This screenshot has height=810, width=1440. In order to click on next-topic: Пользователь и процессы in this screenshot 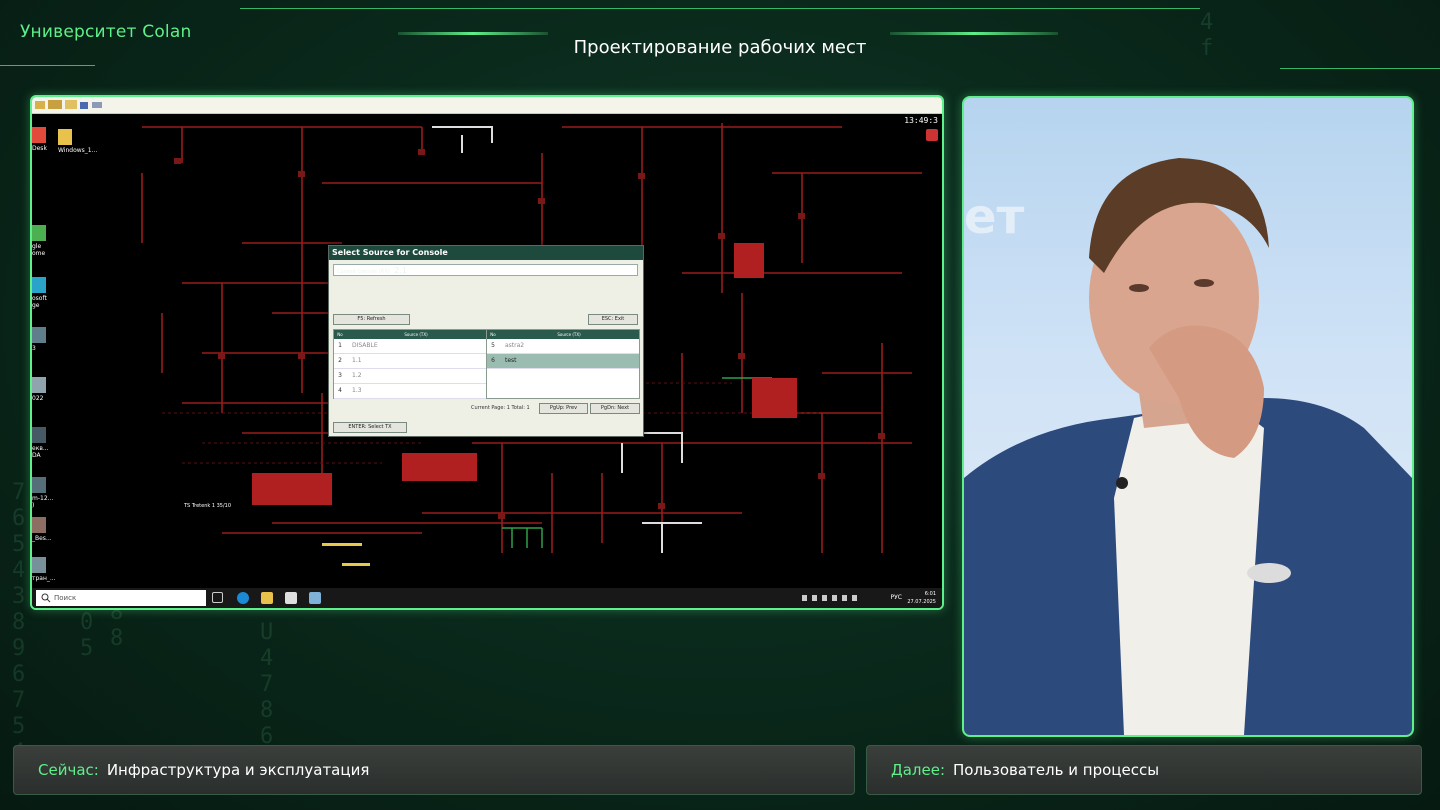, I will do `click(1056, 770)`.